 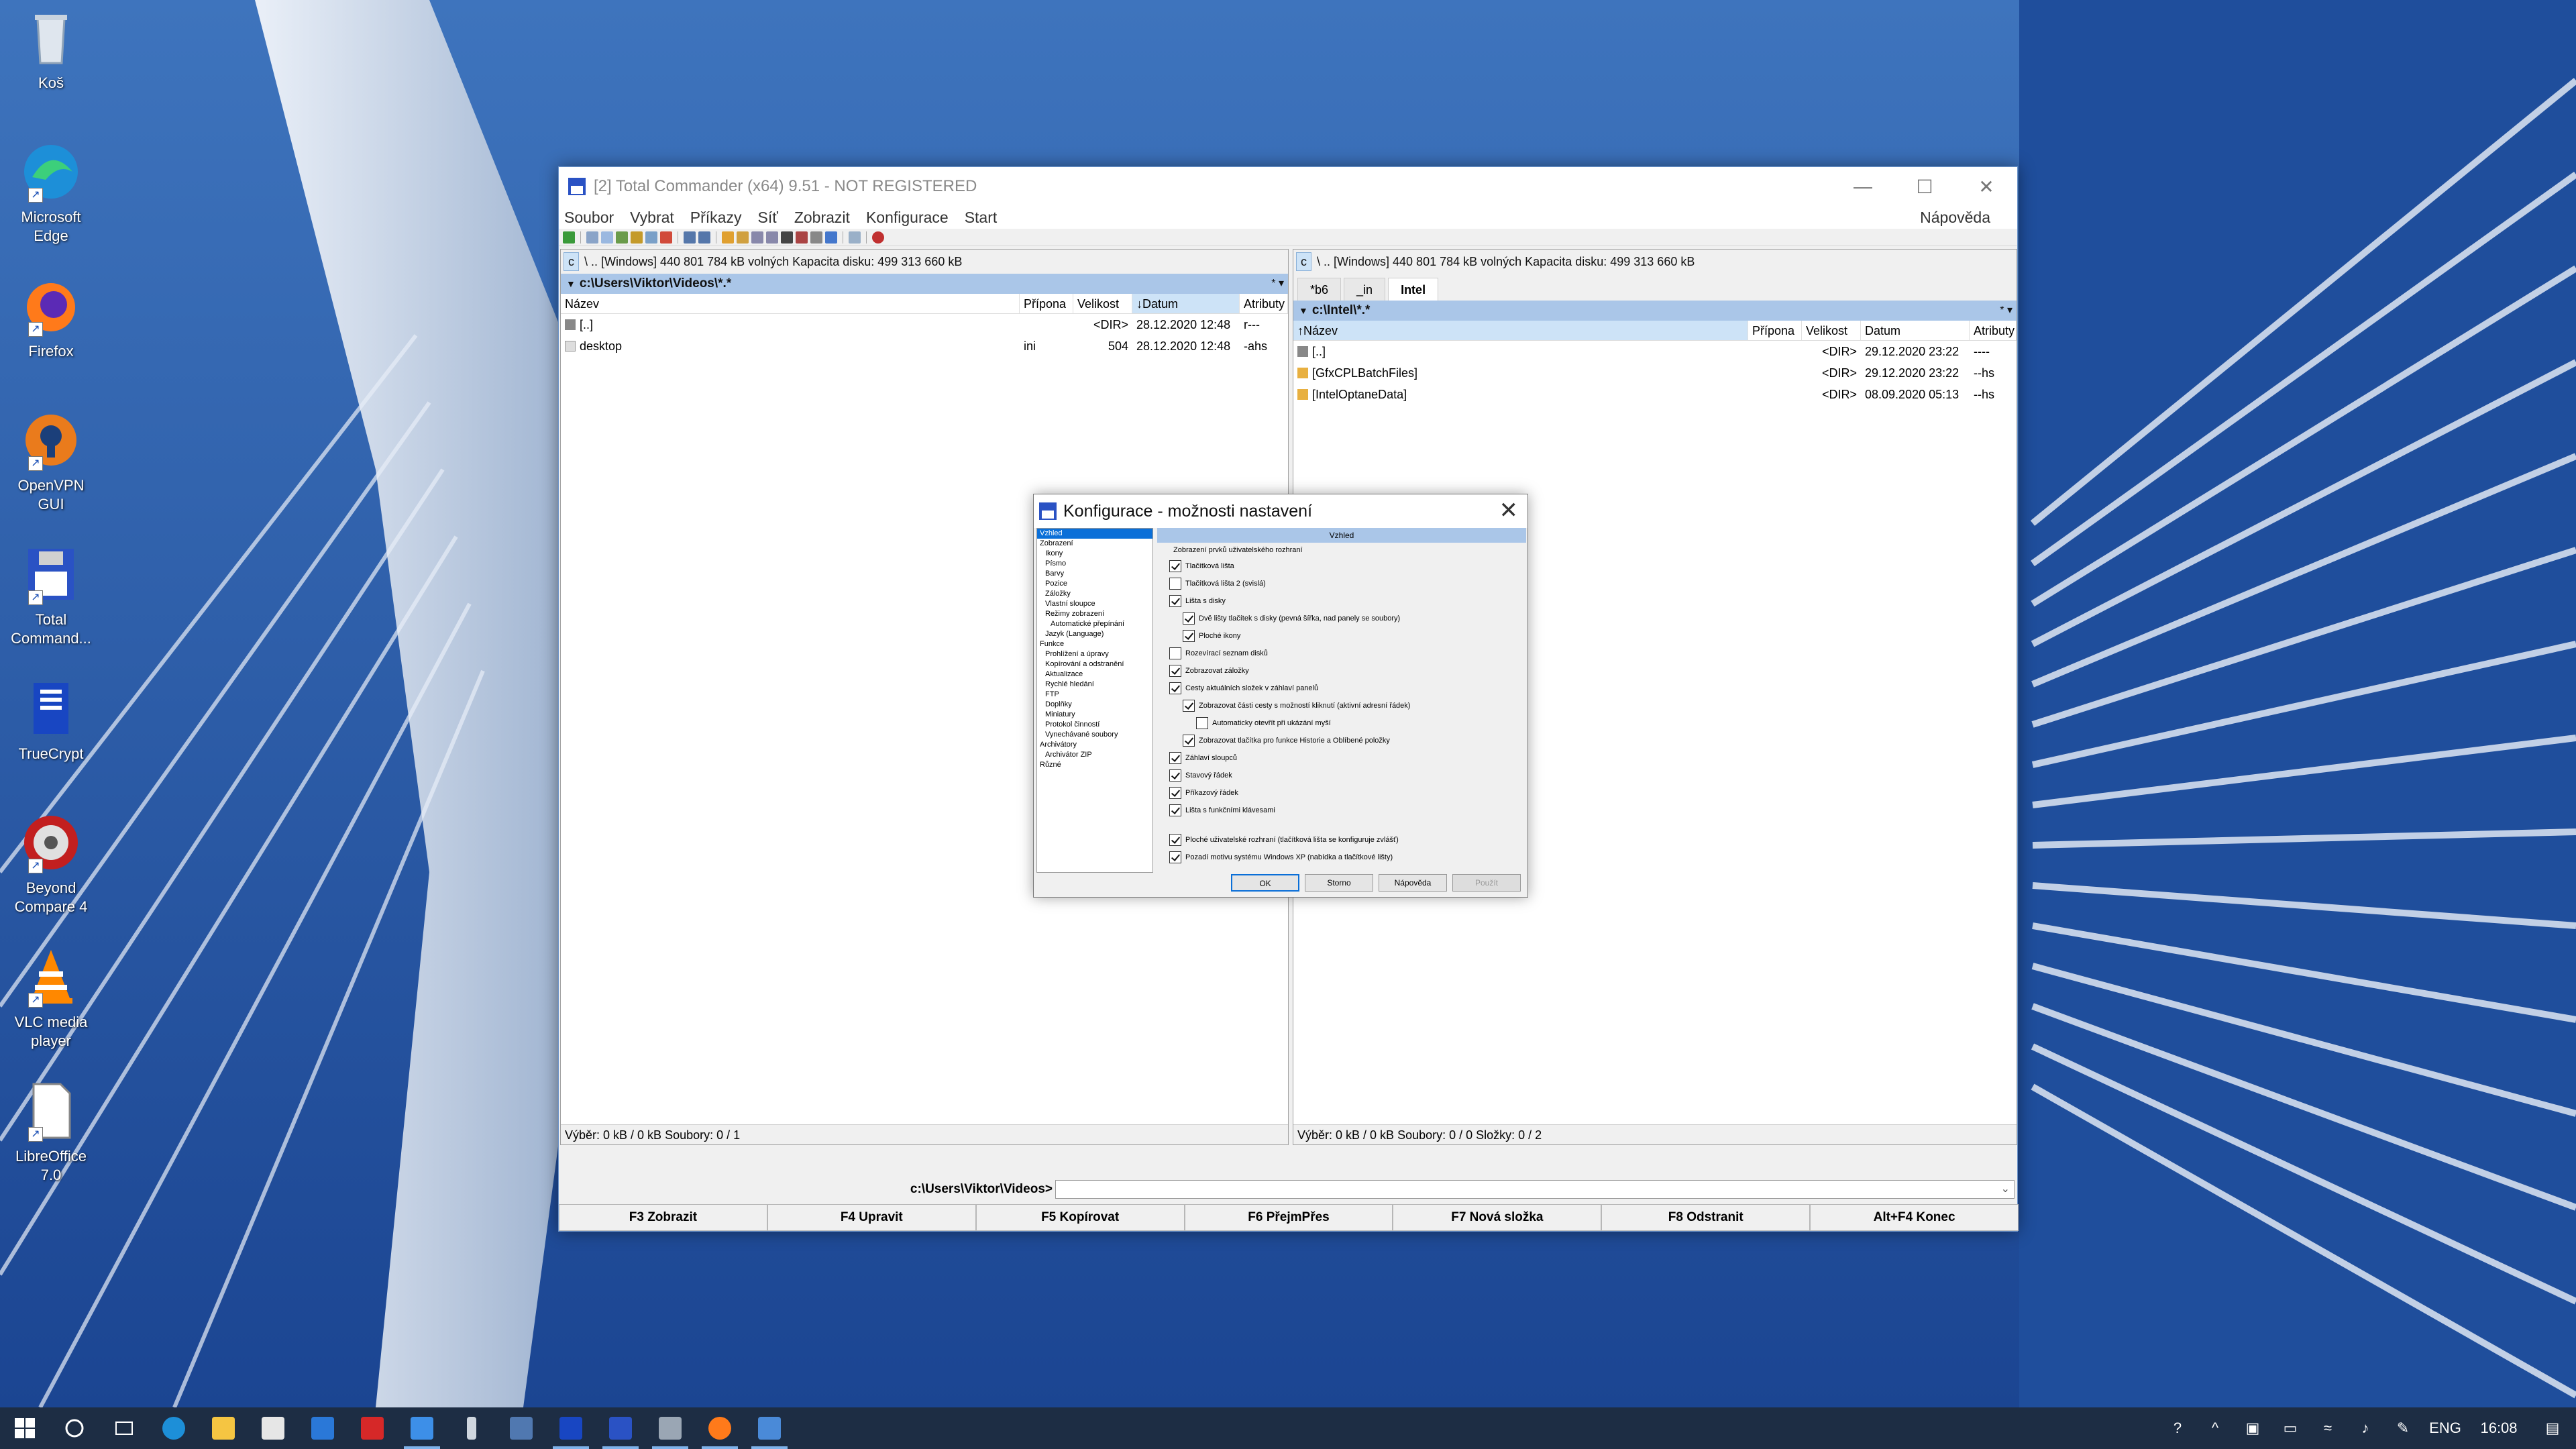 What do you see at coordinates (822, 218) in the screenshot?
I see `menu-zobrazit: Zobrazit` at bounding box center [822, 218].